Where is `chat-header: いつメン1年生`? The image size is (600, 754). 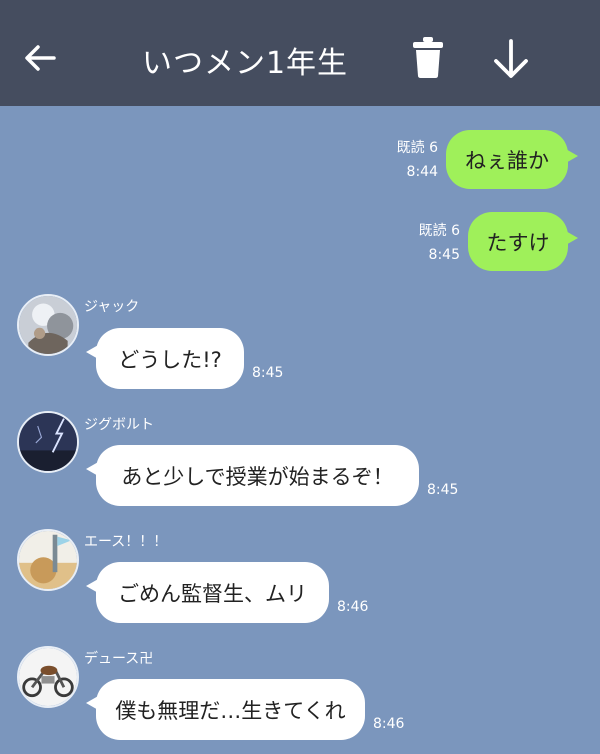
chat-header: いつメン1年生 is located at coordinates (300, 53).